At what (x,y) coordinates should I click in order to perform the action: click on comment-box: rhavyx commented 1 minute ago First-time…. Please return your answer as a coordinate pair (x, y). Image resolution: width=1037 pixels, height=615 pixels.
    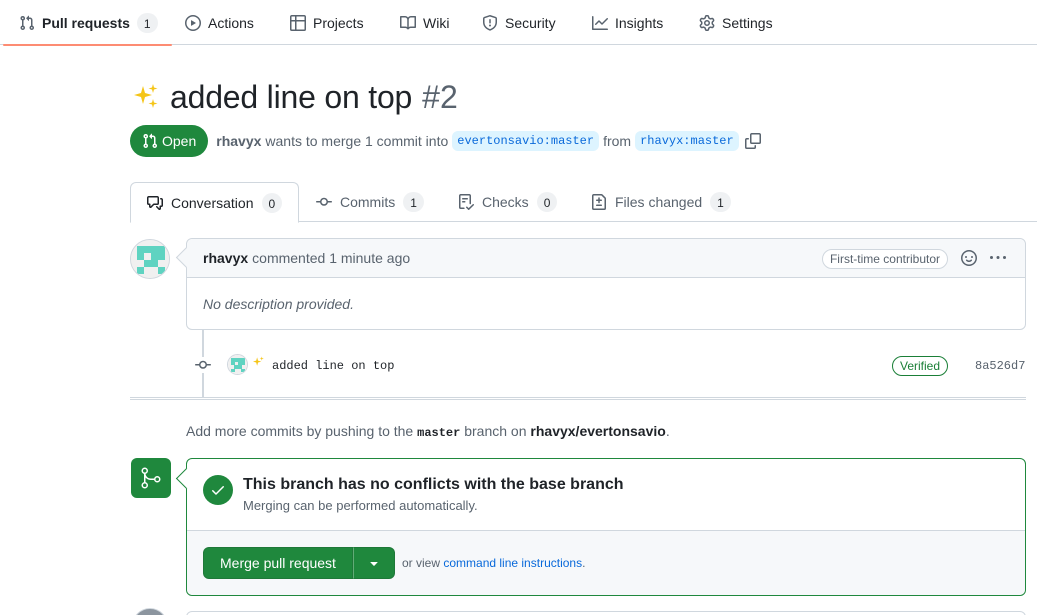
    Looking at the image, I should click on (606, 284).